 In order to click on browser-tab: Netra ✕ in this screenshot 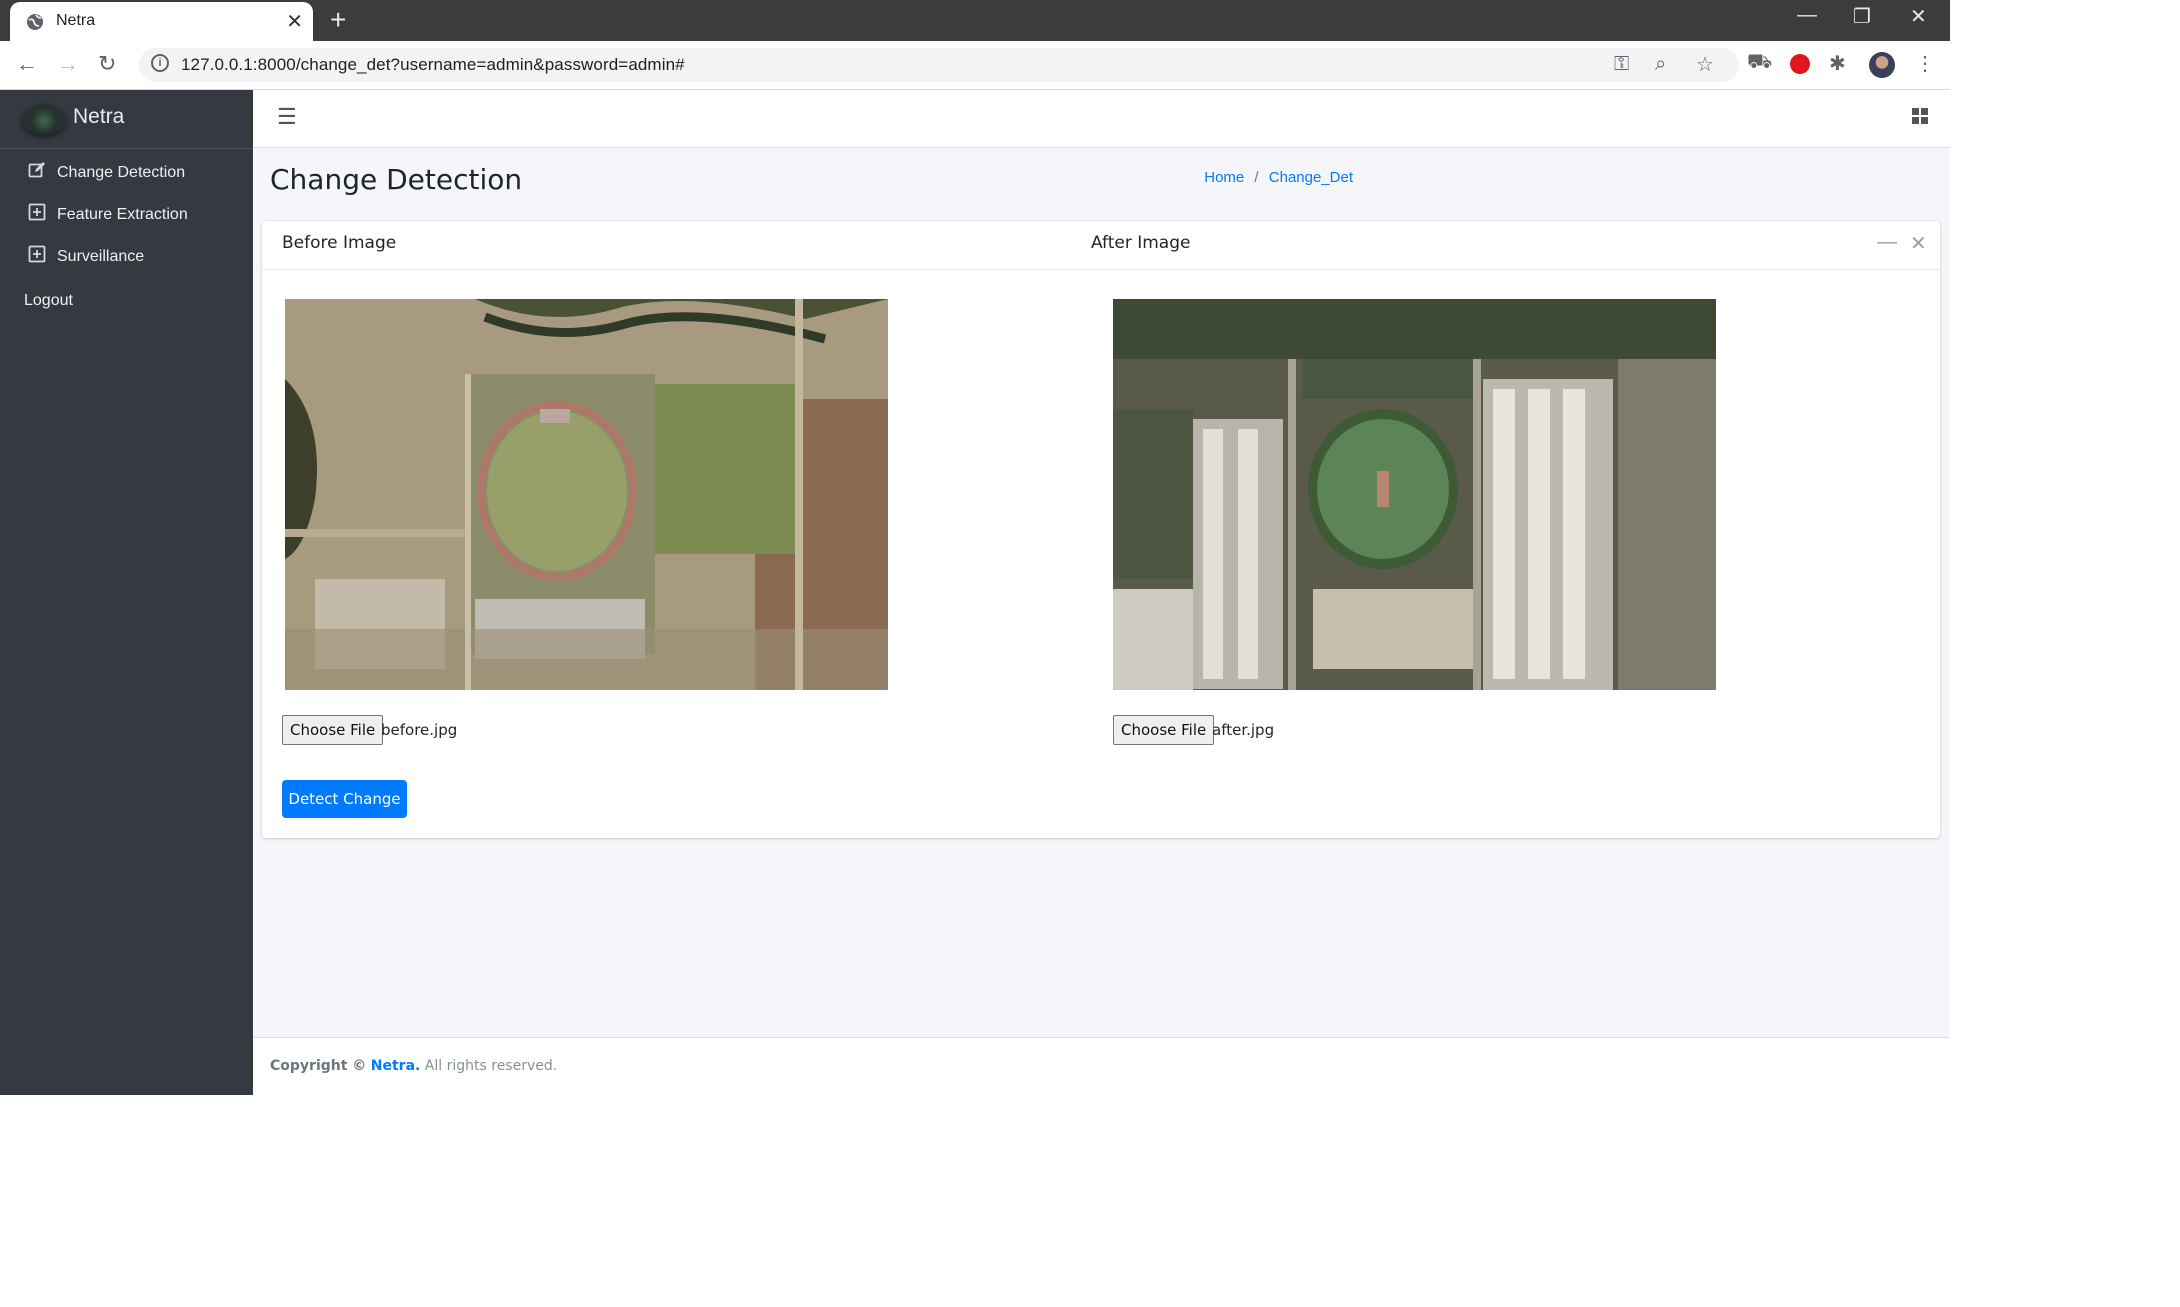, I will do `click(161, 21)`.